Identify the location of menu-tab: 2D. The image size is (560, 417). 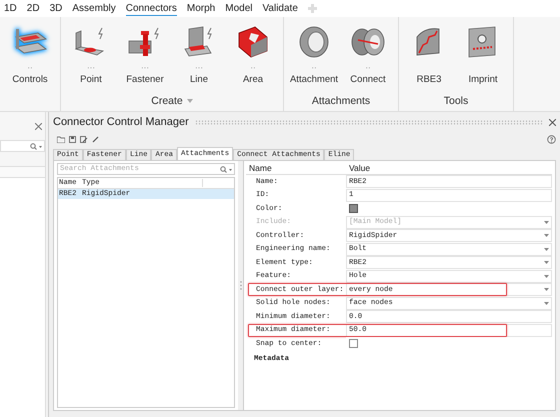
(33, 8).